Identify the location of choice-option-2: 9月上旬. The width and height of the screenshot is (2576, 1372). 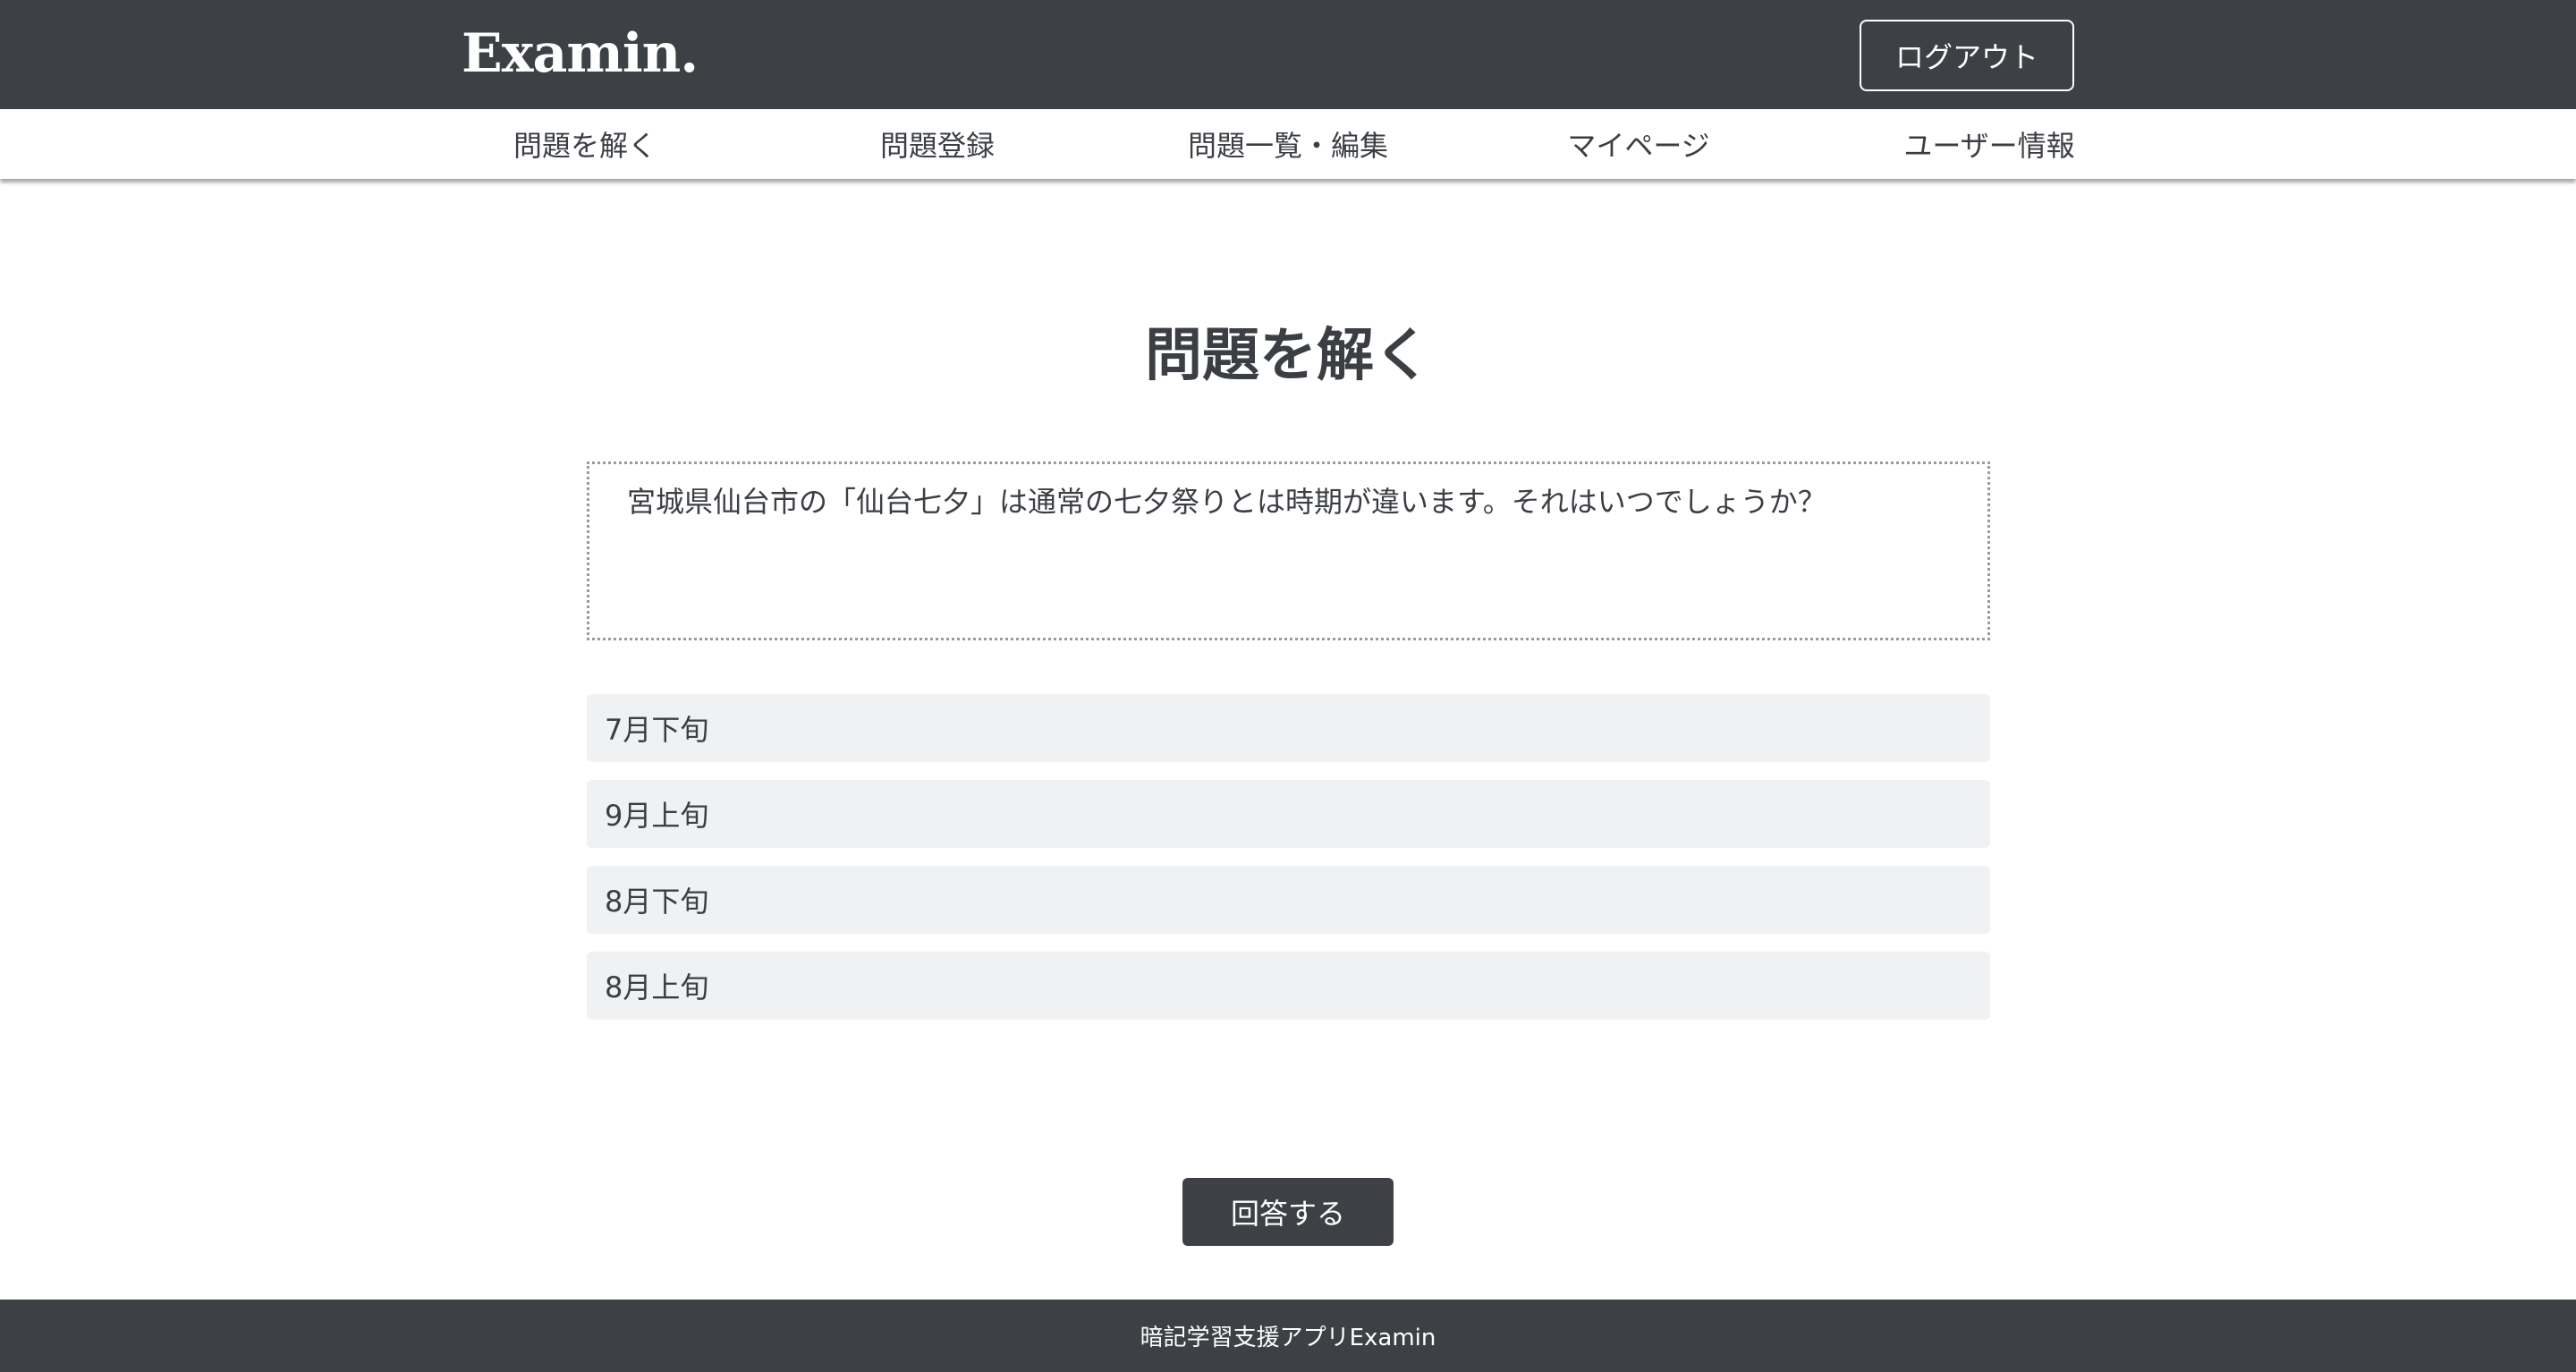
(1288, 814).